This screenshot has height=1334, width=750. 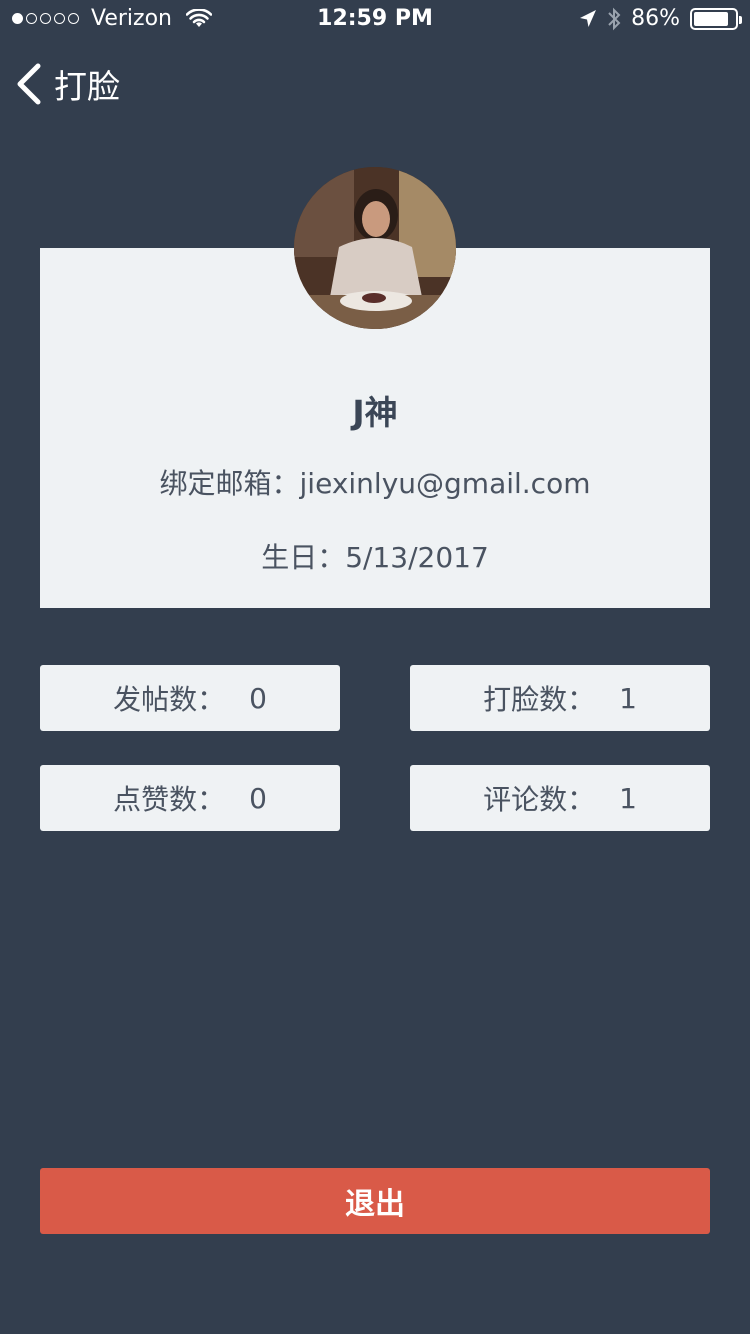 What do you see at coordinates (655, 18) in the screenshot?
I see `battery-percent: 86%` at bounding box center [655, 18].